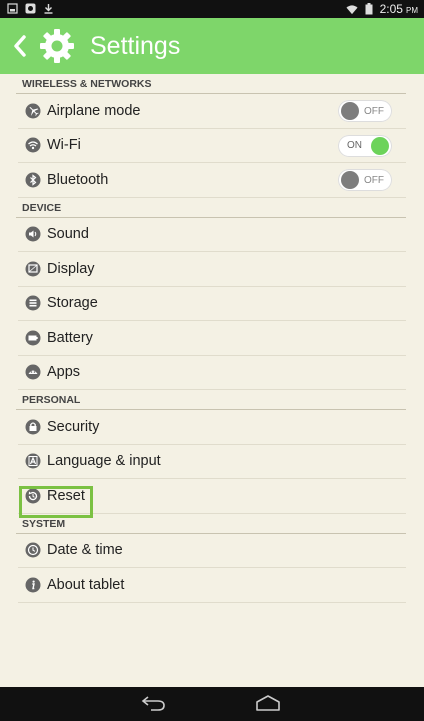 Image resolution: width=424 pixels, height=721 pixels. Describe the element at coordinates (212, 46) in the screenshot. I see `action-bar: Settings` at that location.